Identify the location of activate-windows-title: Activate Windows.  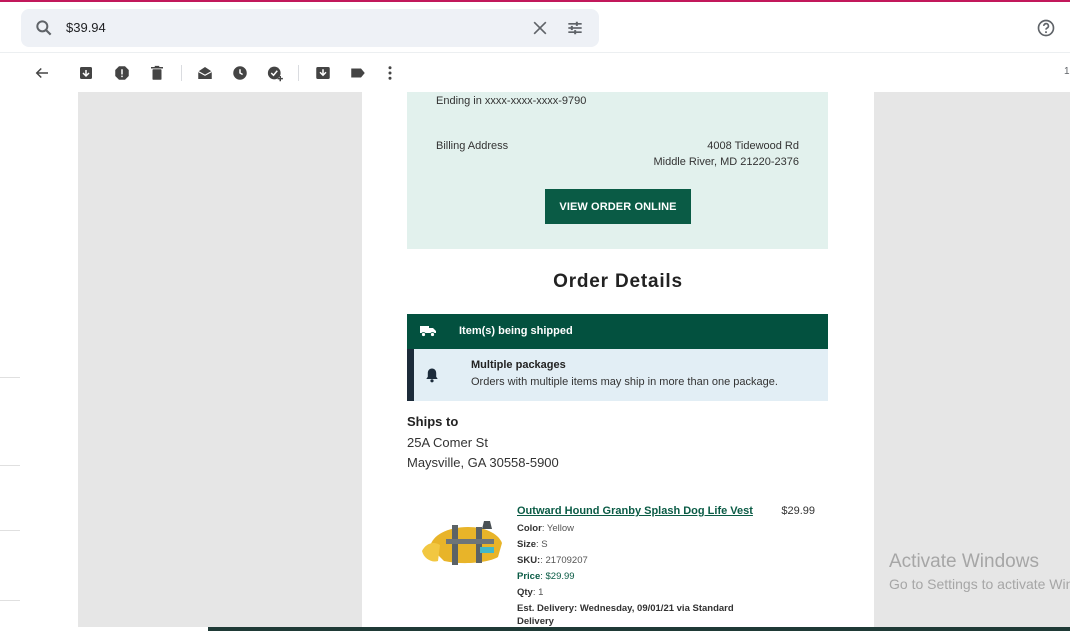
(964, 561).